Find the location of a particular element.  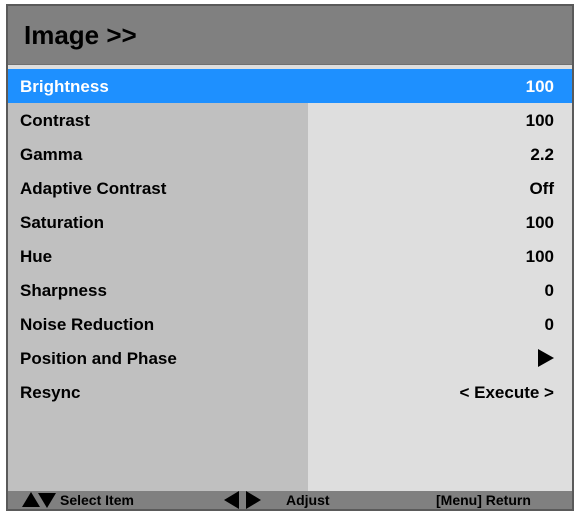

help-bar: Select Item Adjust [Menu] Return is located at coordinates (290, 500).